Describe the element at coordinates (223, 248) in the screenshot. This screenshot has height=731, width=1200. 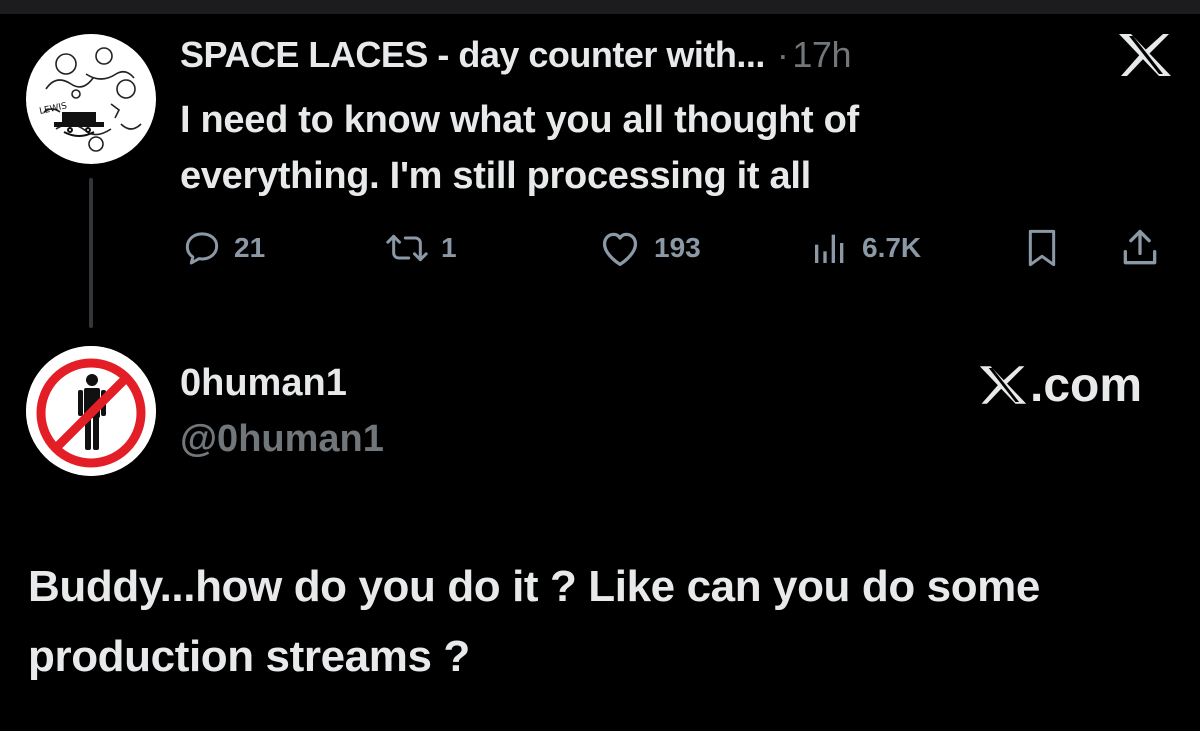
I see `reply-button: 21` at that location.